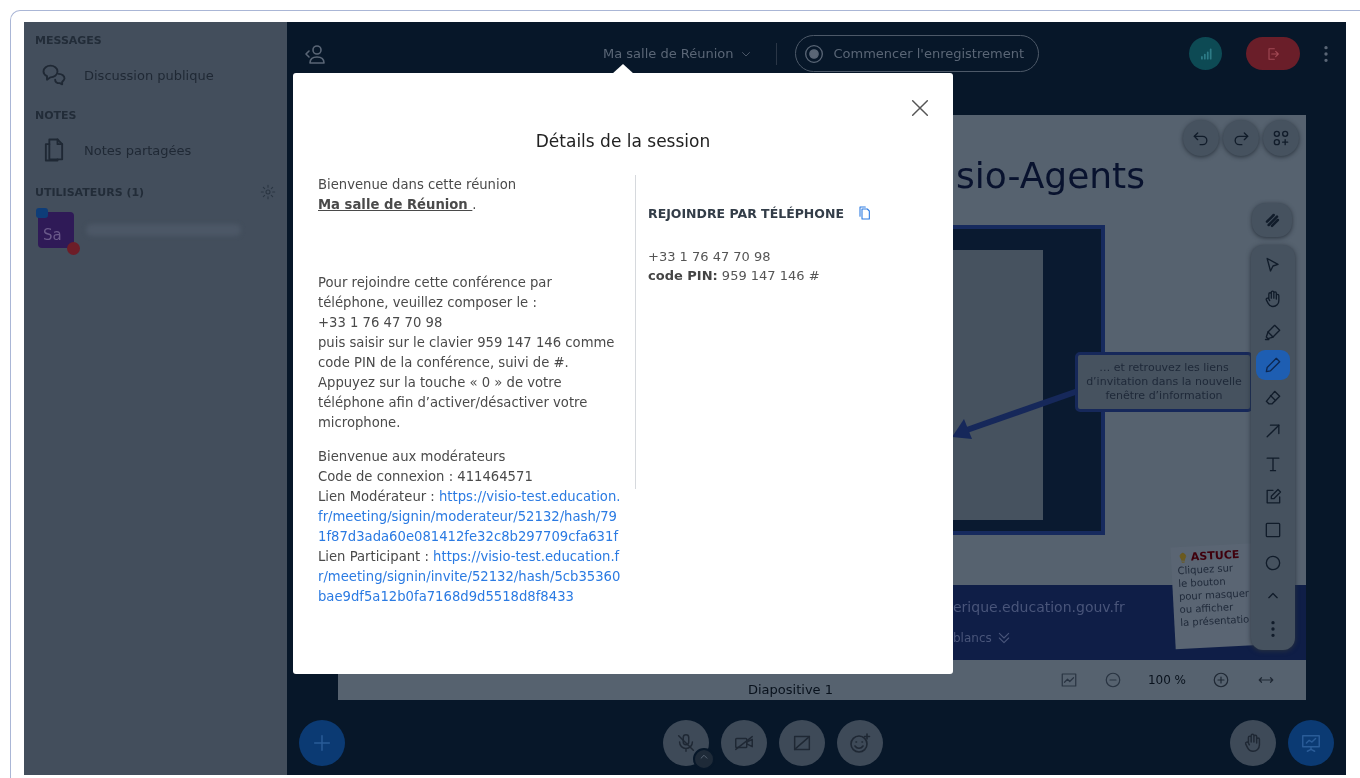 This screenshot has width=1360, height=778. I want to click on close-icon, so click(920, 108).